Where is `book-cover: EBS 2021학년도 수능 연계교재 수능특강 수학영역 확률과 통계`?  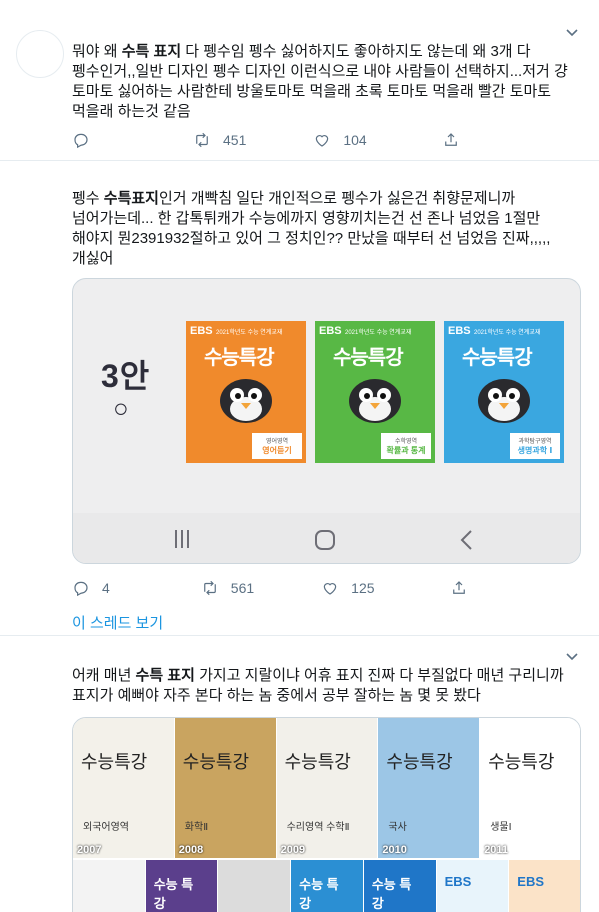
book-cover: EBS 2021학년도 수능 연계교재 수능특강 수학영역 확률과 통계 is located at coordinates (375, 392).